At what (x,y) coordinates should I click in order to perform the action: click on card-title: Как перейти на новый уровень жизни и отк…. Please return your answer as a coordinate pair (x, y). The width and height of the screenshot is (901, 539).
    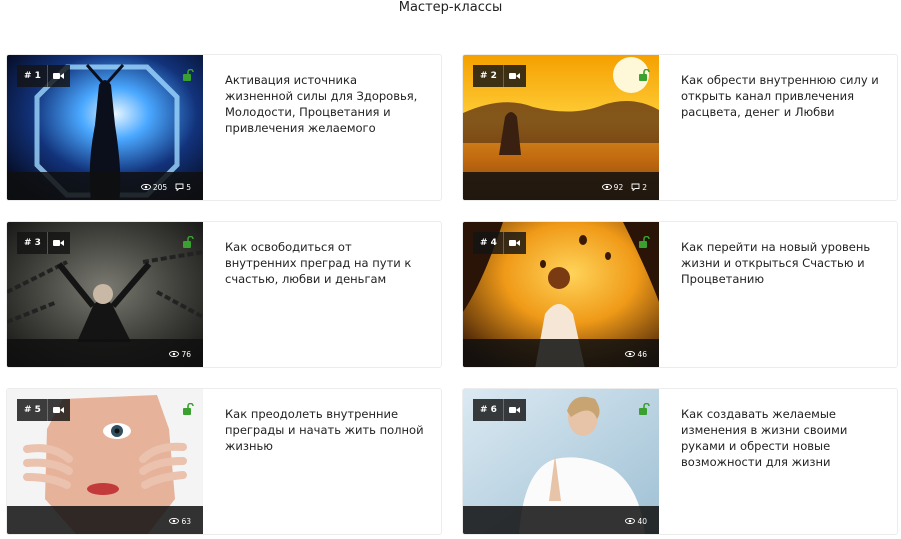
    Looking at the image, I should click on (781, 263).